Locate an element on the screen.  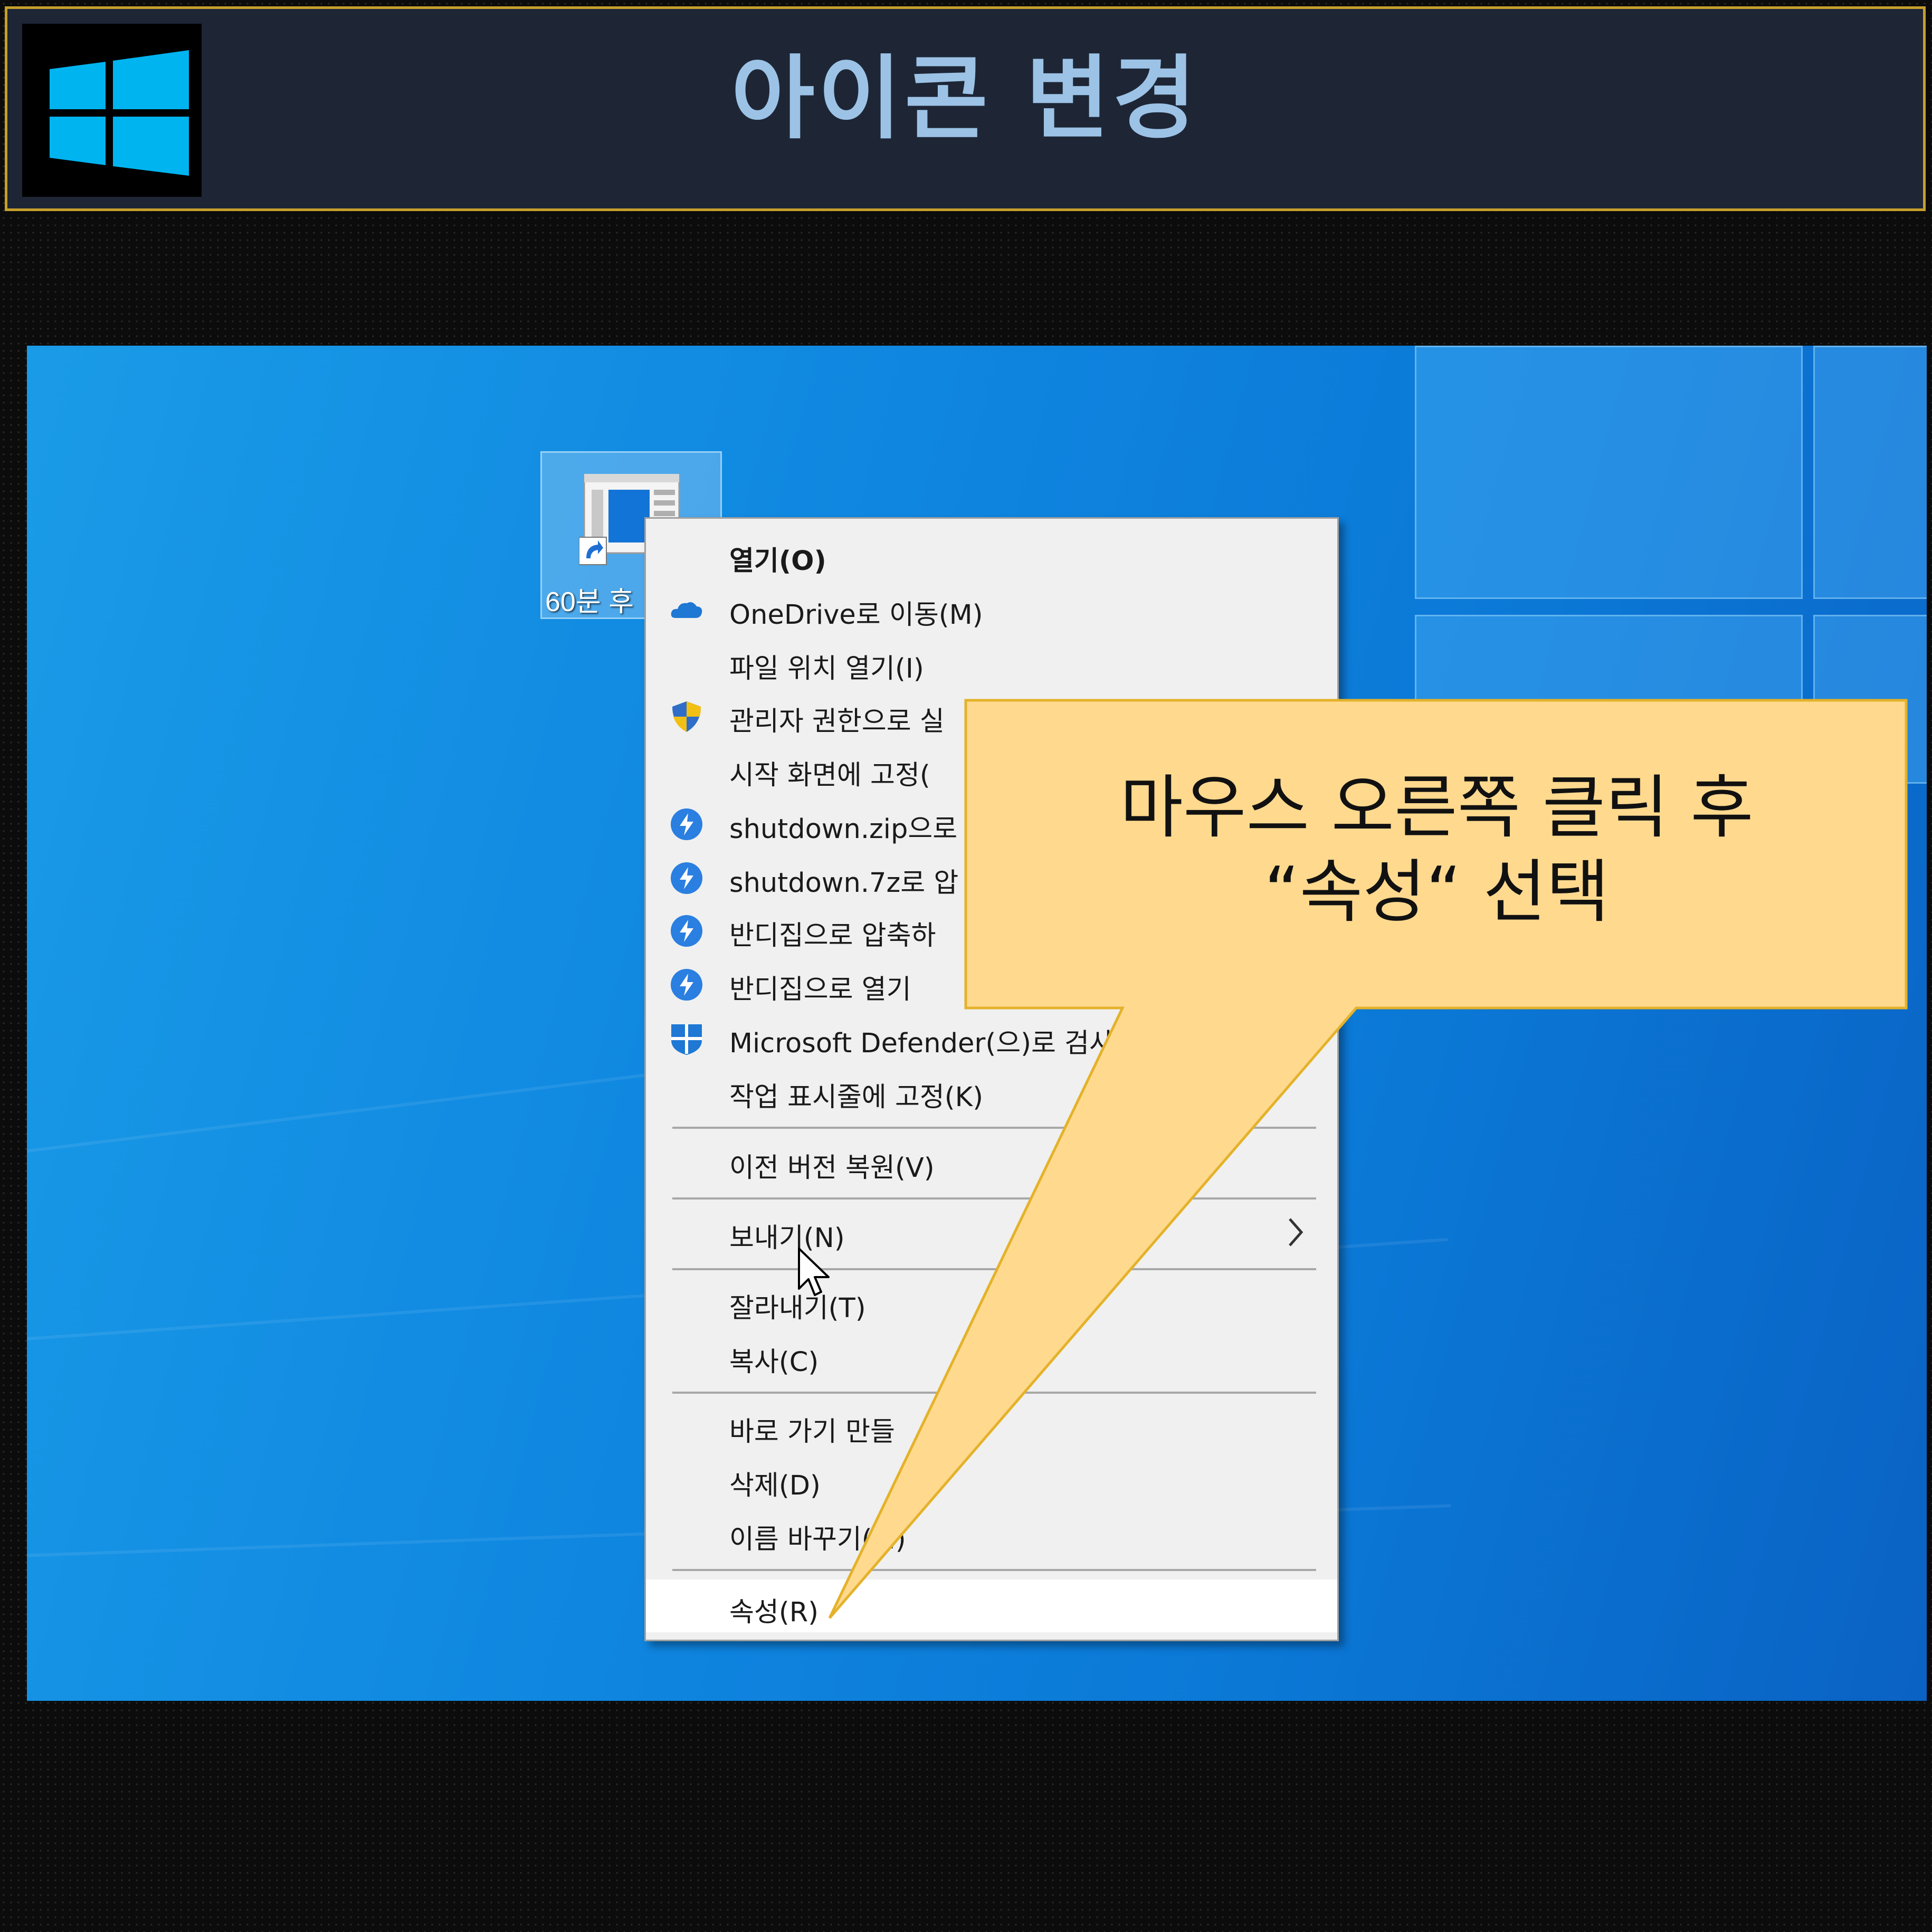
menu-item-create-shortcut: 바로 가기 만들 is located at coordinates (991, 1425).